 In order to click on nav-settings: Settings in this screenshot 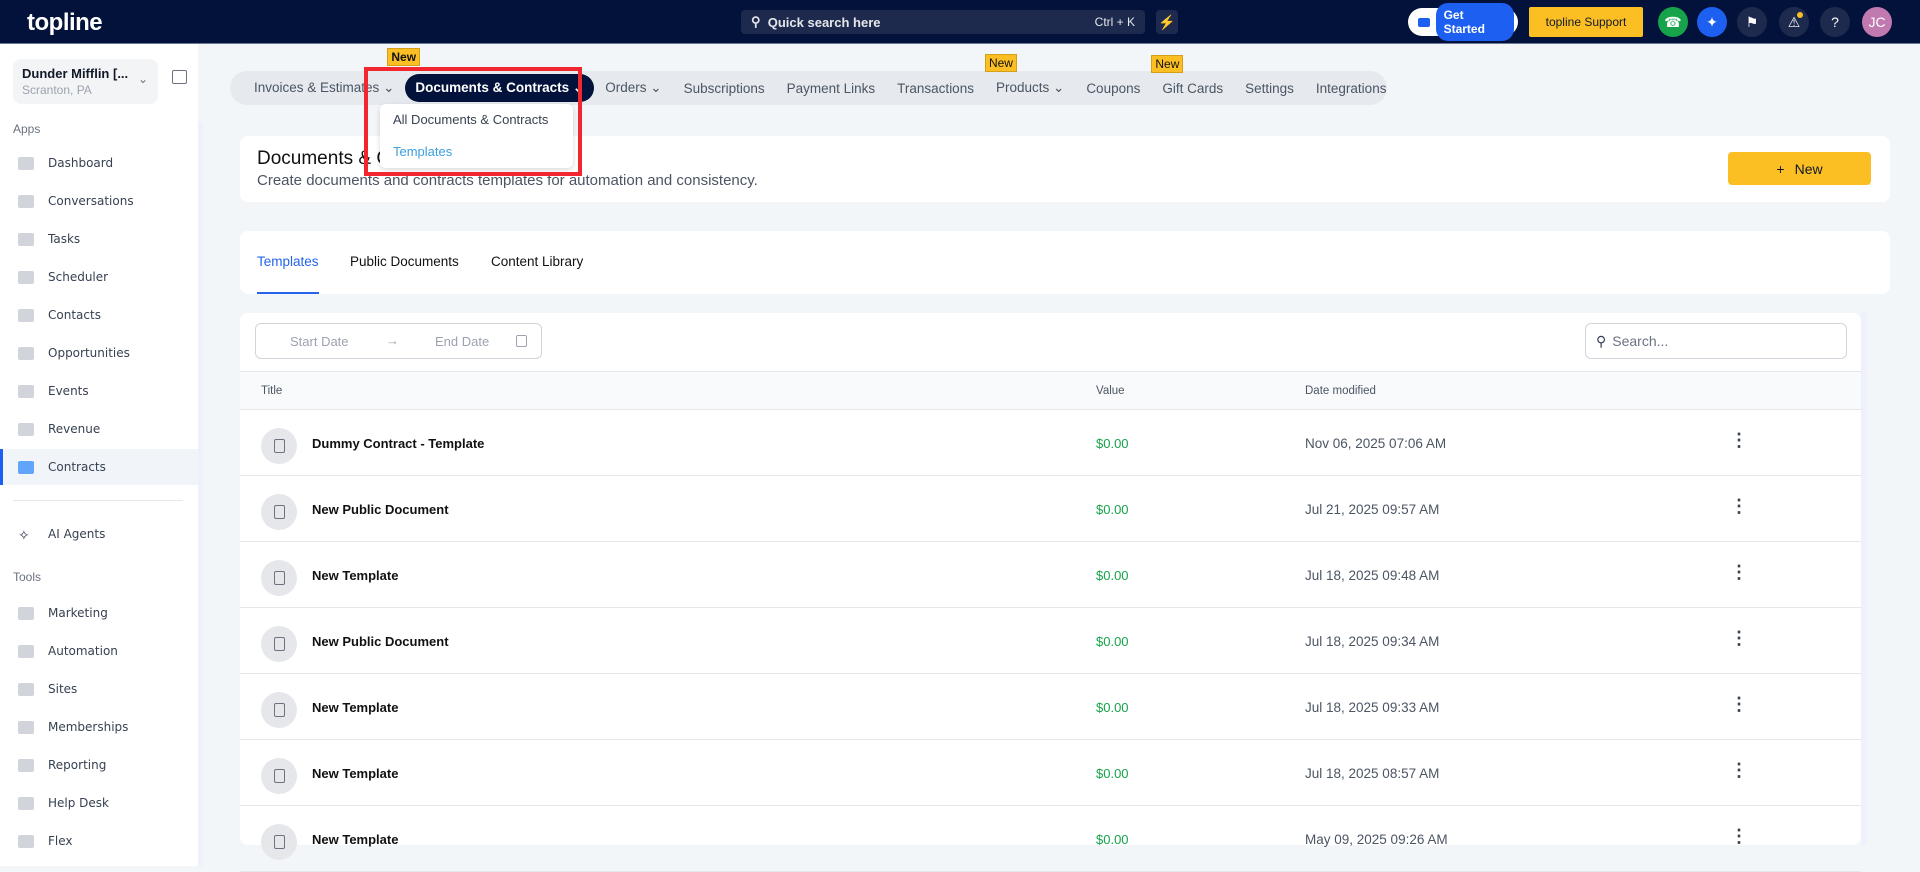, I will do `click(1269, 88)`.